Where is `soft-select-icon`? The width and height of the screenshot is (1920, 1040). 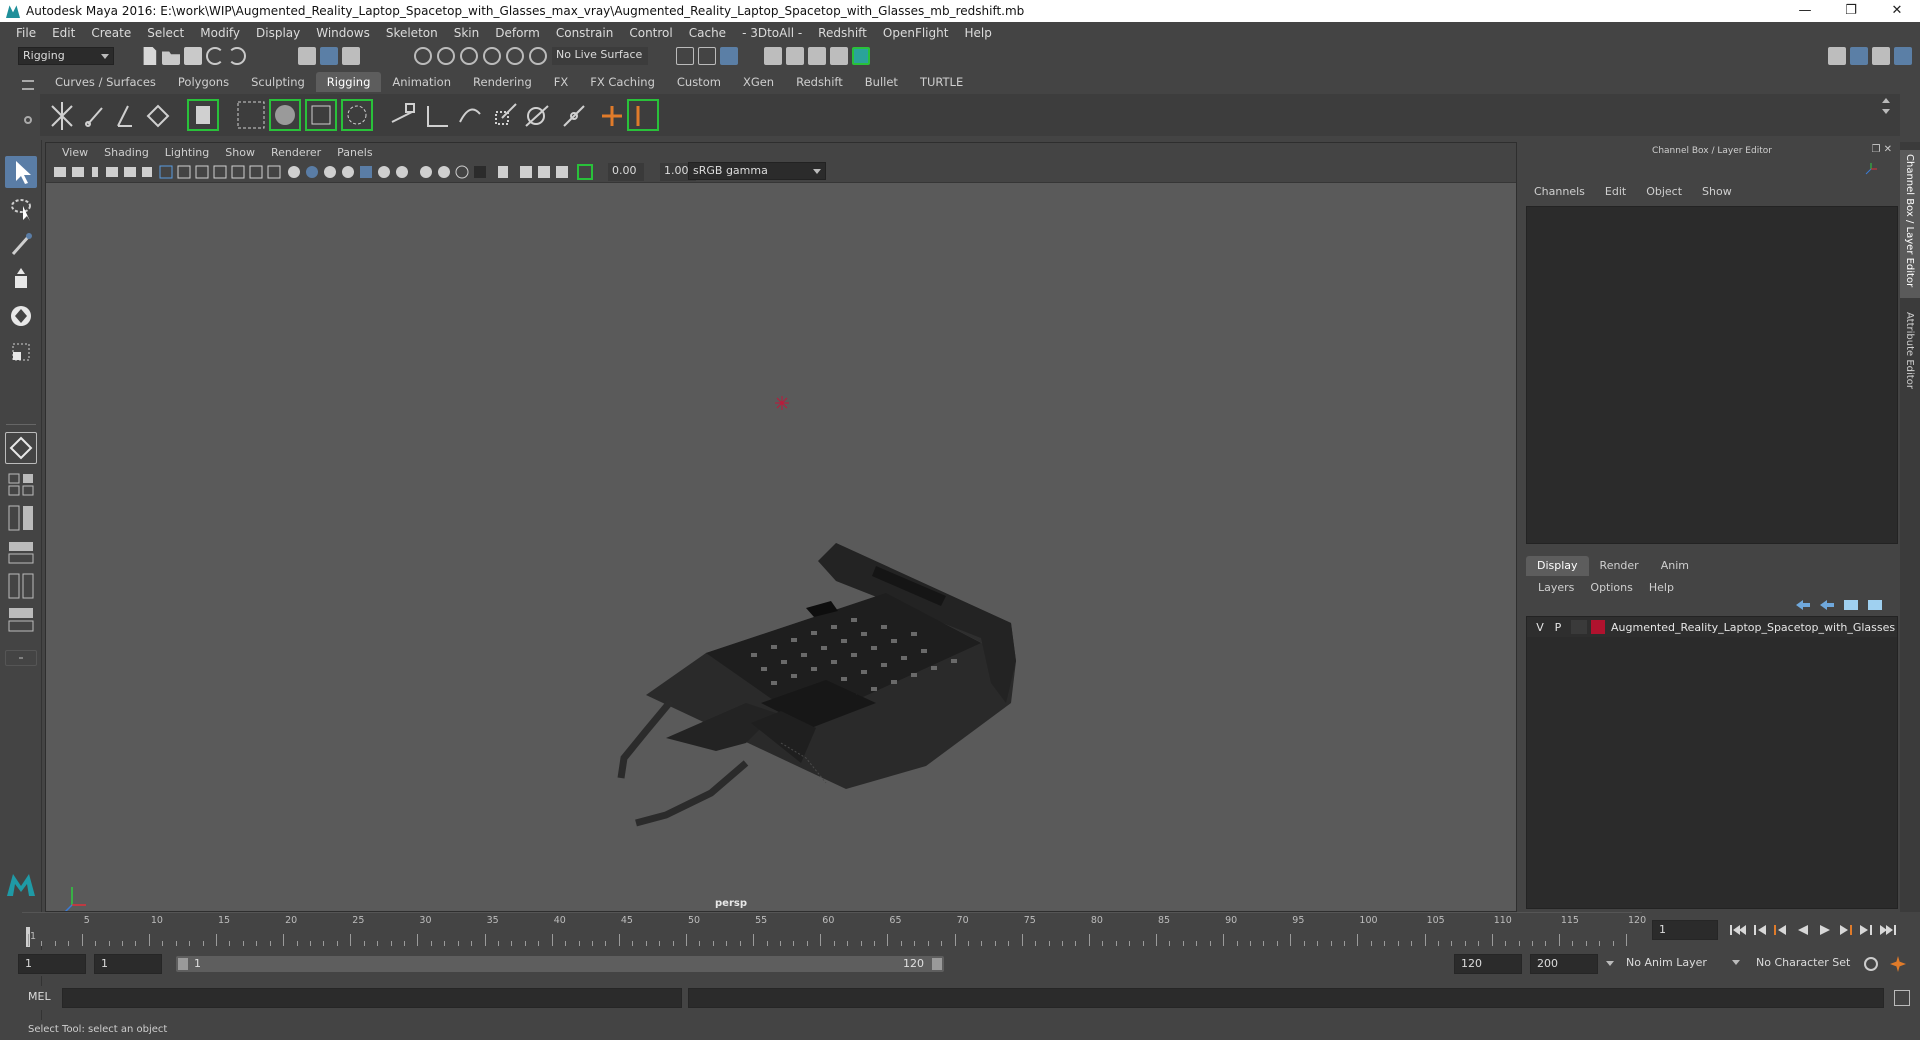 soft-select-icon is located at coordinates (21, 448).